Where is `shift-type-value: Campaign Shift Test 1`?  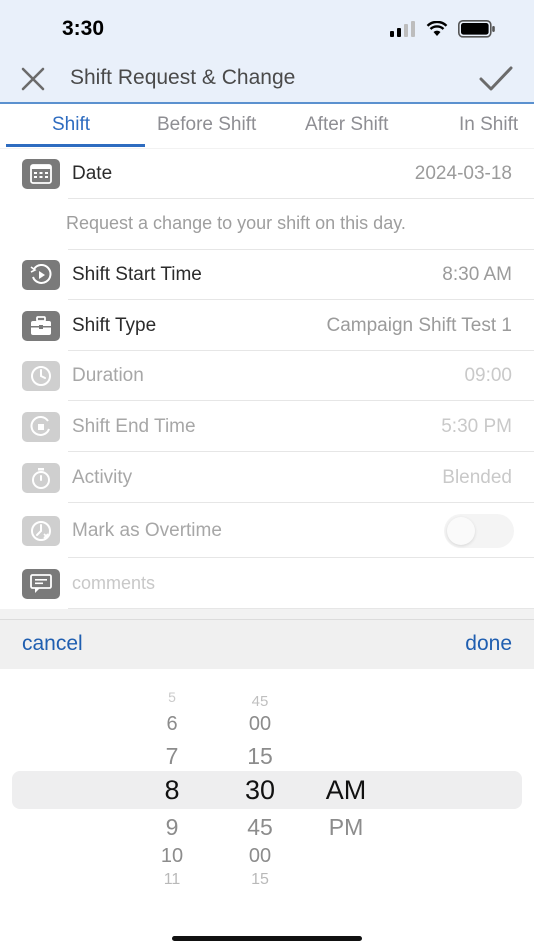
shift-type-value: Campaign Shift Test 1 is located at coordinates (419, 325).